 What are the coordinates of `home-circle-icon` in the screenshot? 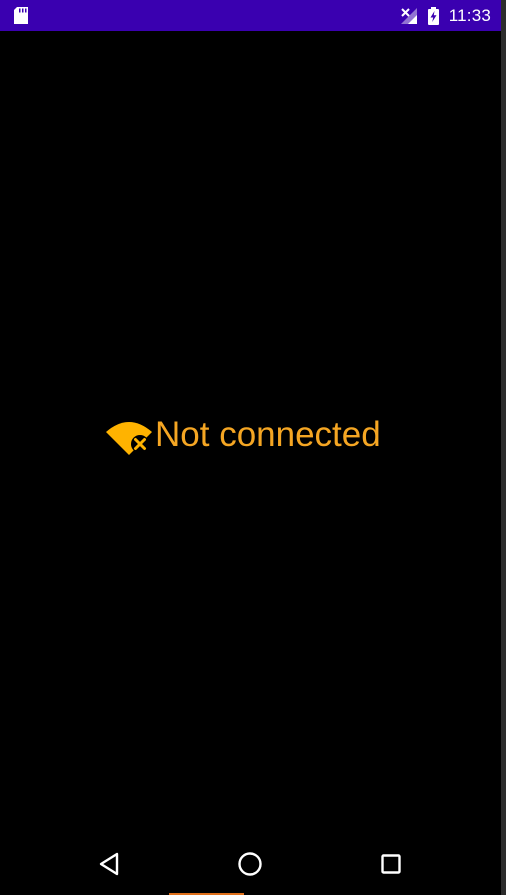 It's located at (250, 864).